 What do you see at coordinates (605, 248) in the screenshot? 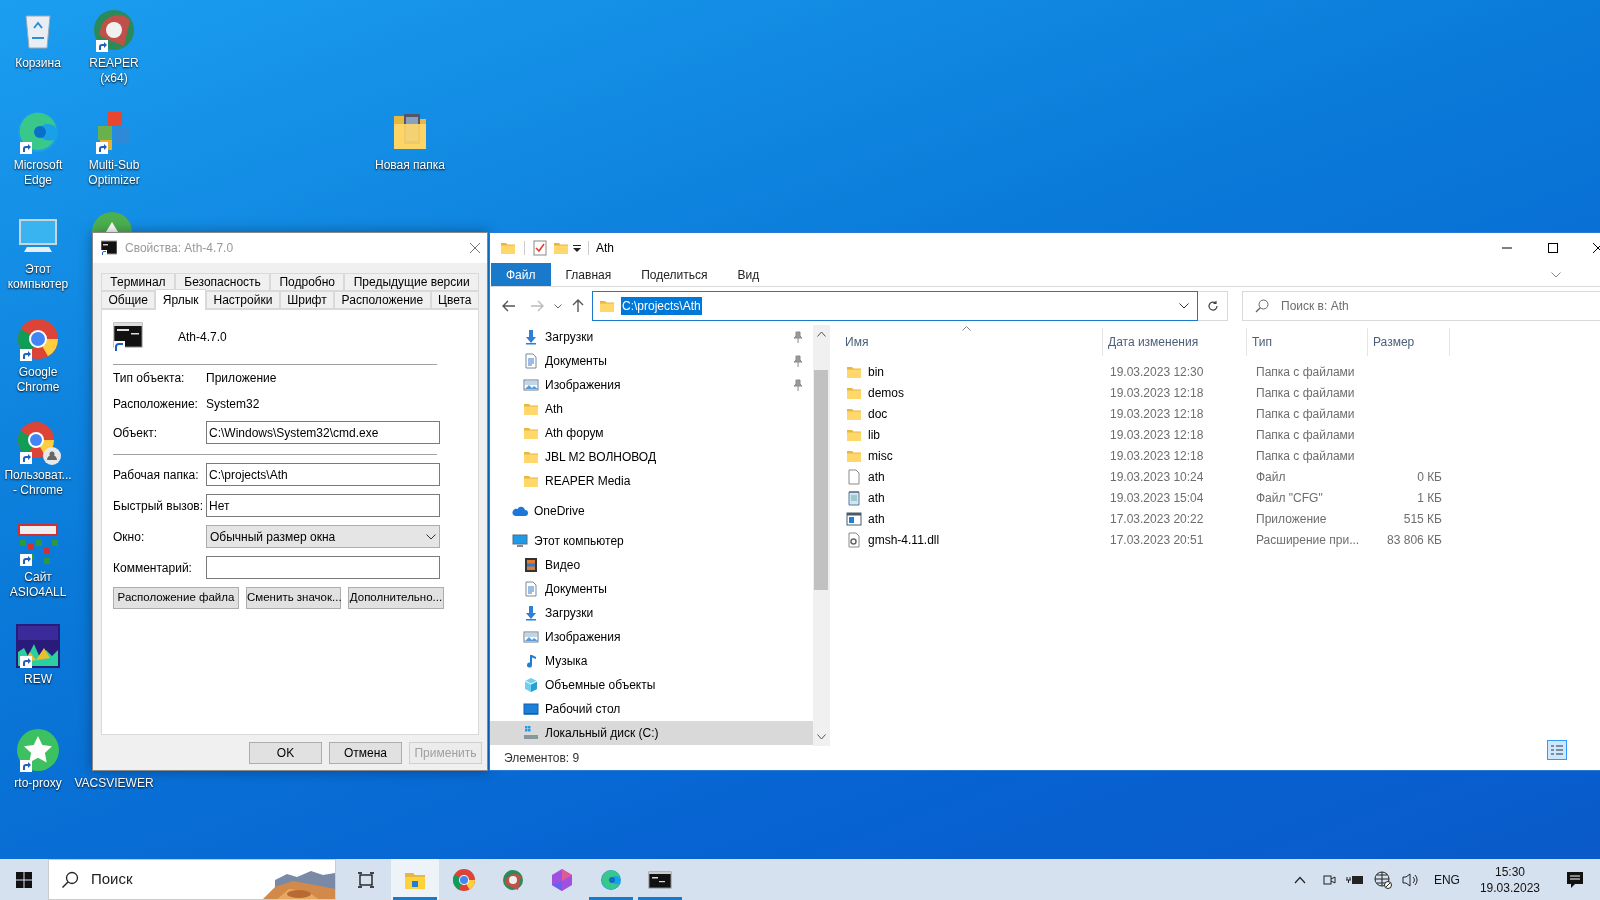
I see `window-title: Ath` at bounding box center [605, 248].